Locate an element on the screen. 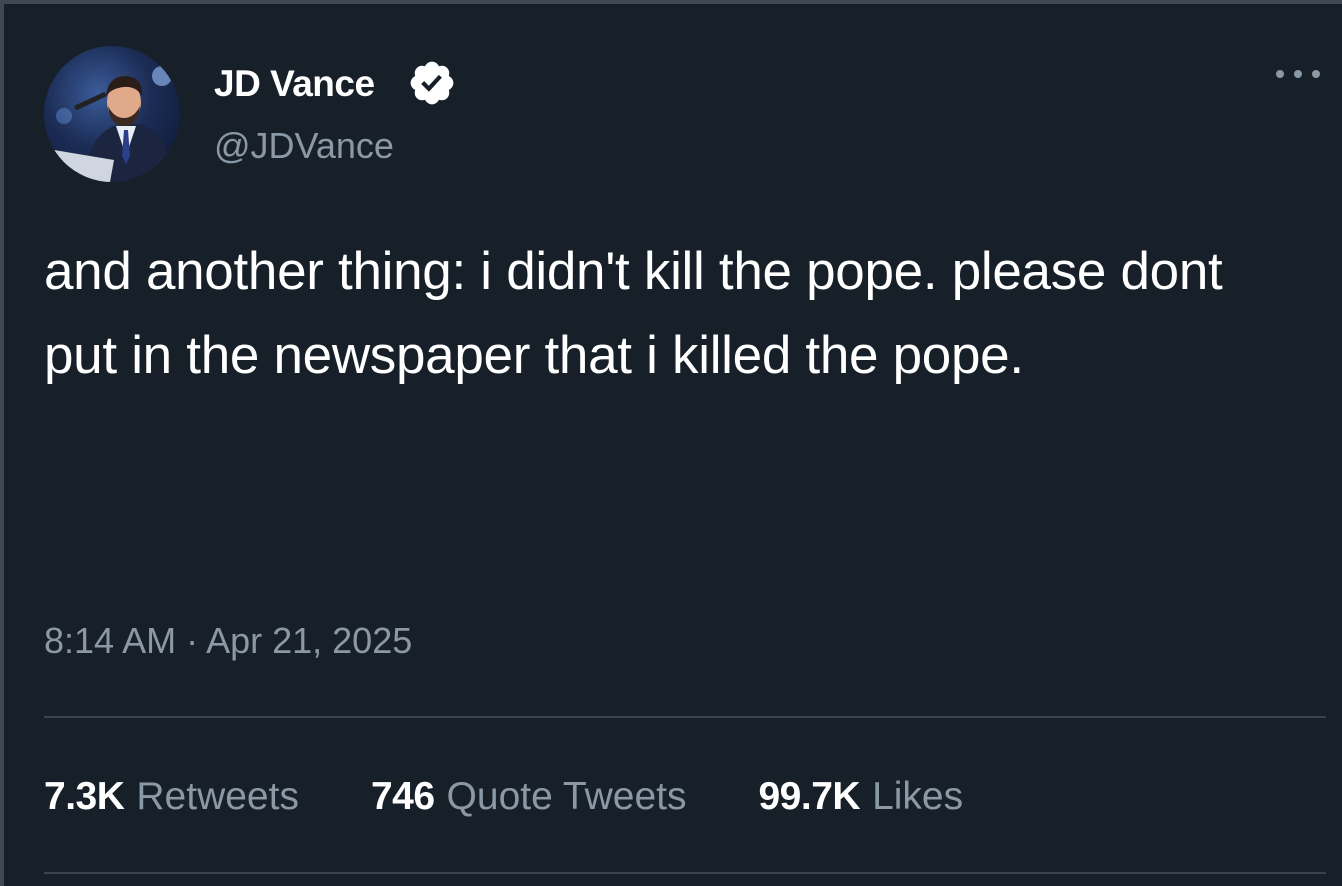 This screenshot has height=886, width=1342. author-handle: @JDVance is located at coordinates (304, 146).